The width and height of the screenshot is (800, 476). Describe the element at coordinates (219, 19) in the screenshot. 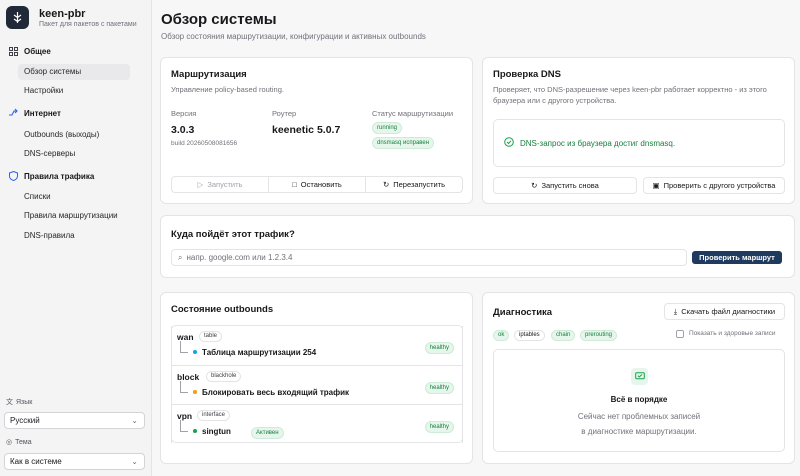

I see `page-title: Обзор системы` at that location.